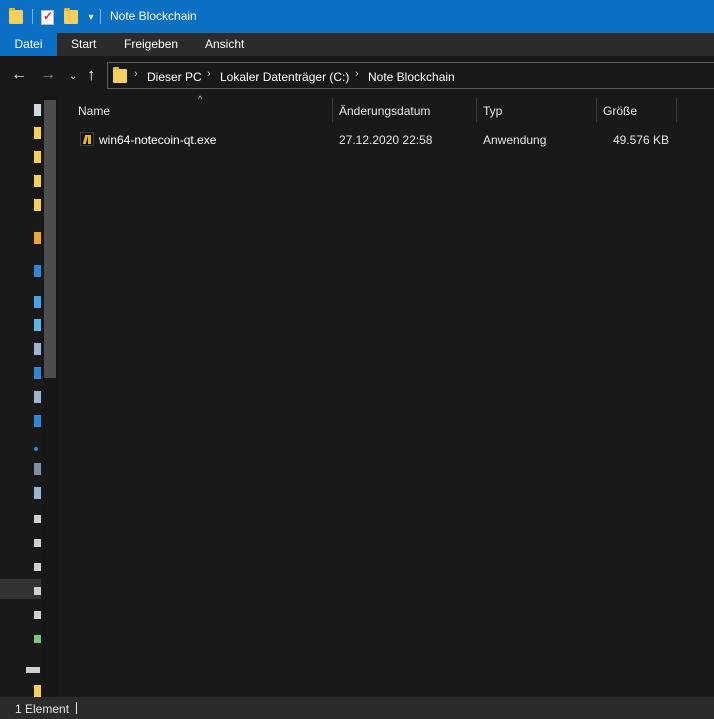 Image resolution: width=714 pixels, height=719 pixels. Describe the element at coordinates (42, 709) in the screenshot. I see `item-count: 1 Element` at that location.